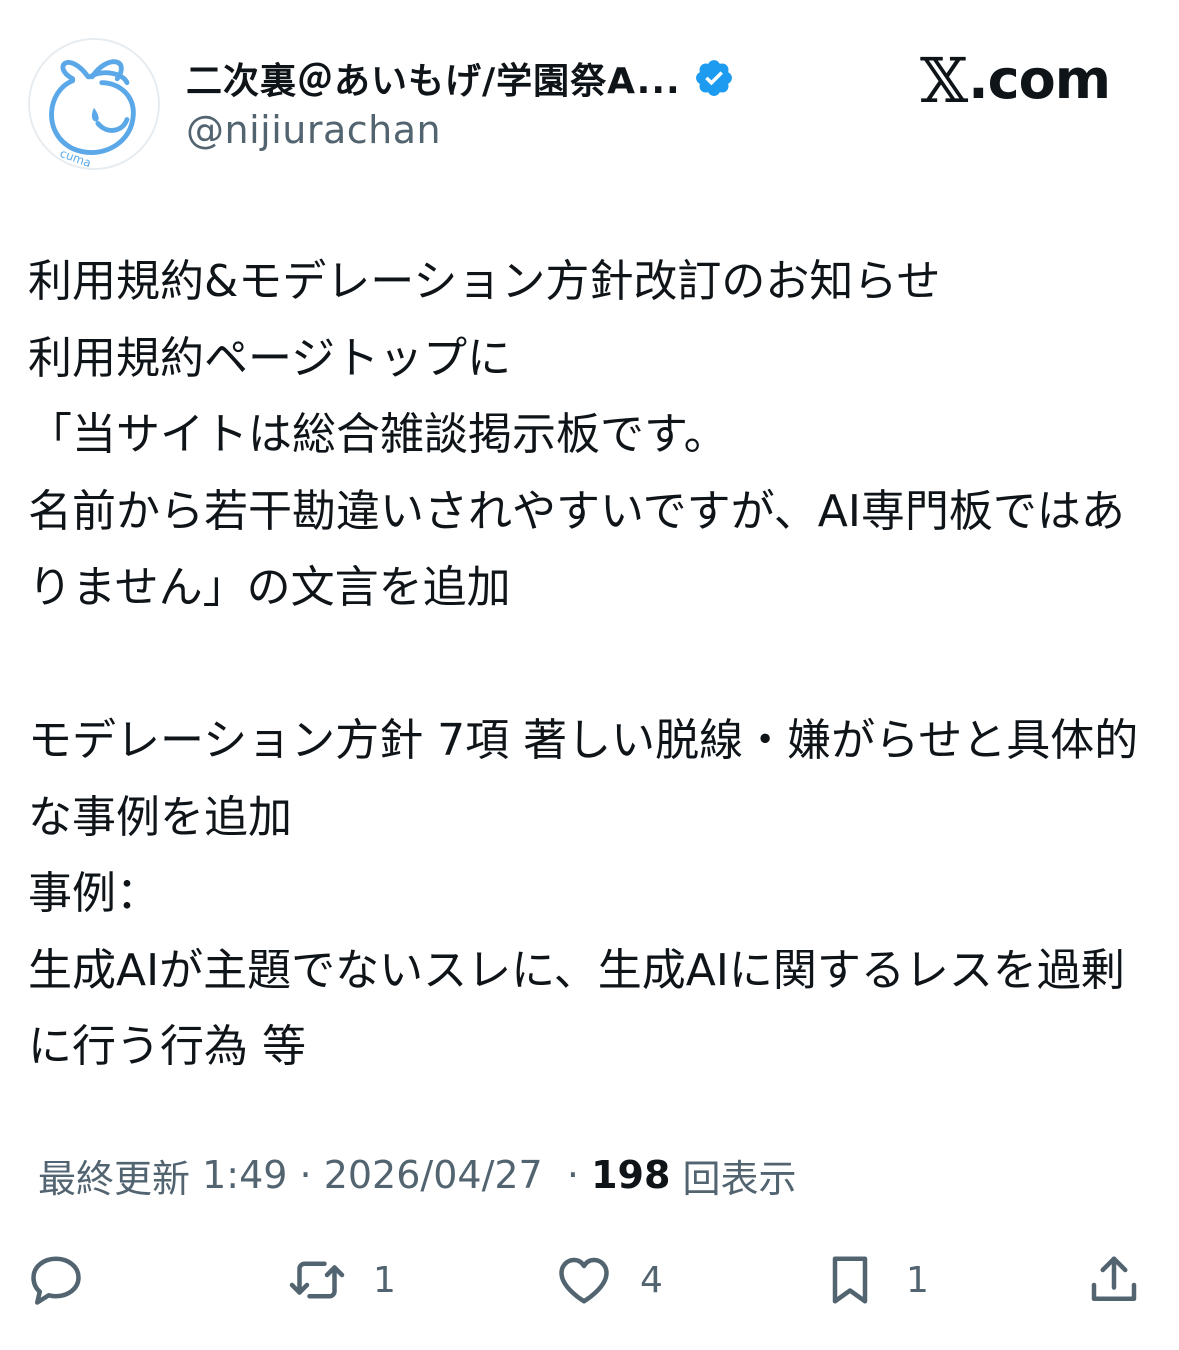 This screenshot has height=1350, width=1179. Describe the element at coordinates (313, 130) in the screenshot. I see `author-handle: @nijiurachan` at that location.